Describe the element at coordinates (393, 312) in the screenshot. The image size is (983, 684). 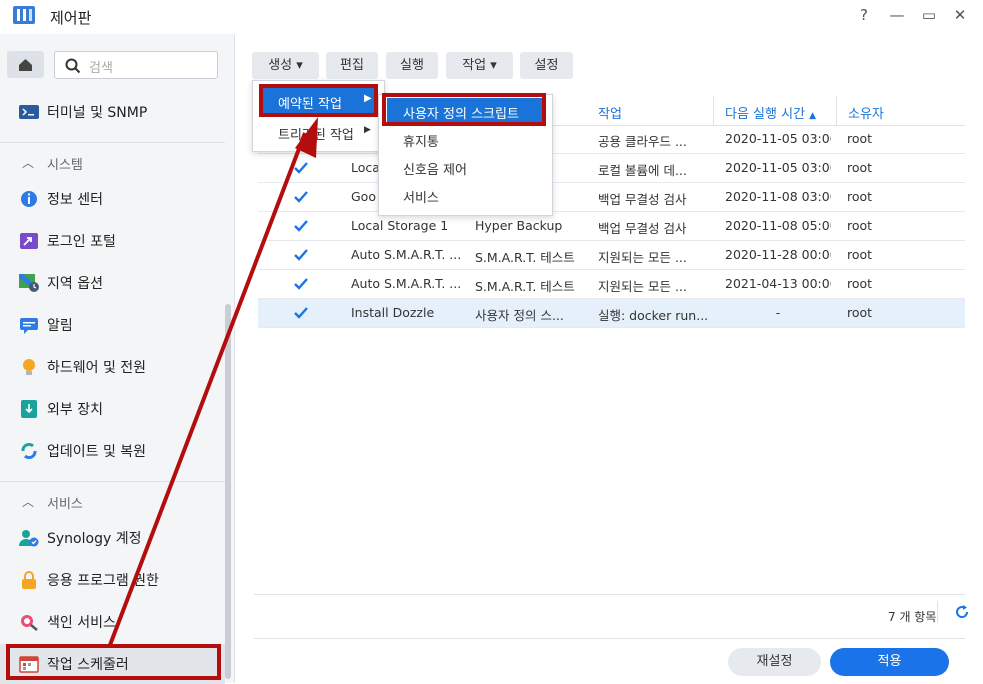
I see `cell-name: Install Dozzle` at that location.